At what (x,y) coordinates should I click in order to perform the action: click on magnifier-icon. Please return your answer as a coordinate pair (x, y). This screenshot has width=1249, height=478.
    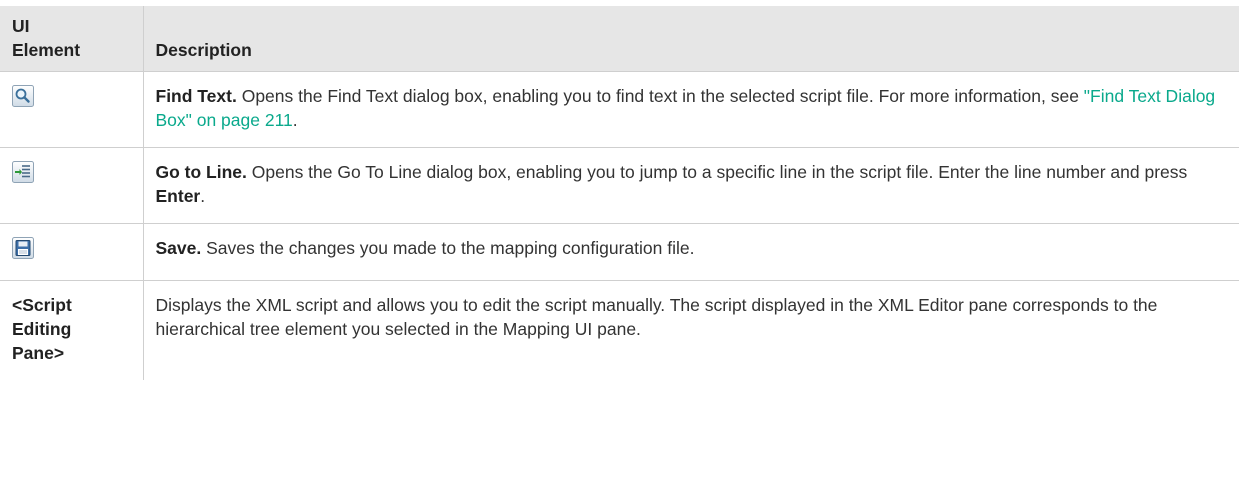
    Looking at the image, I should click on (23, 96).